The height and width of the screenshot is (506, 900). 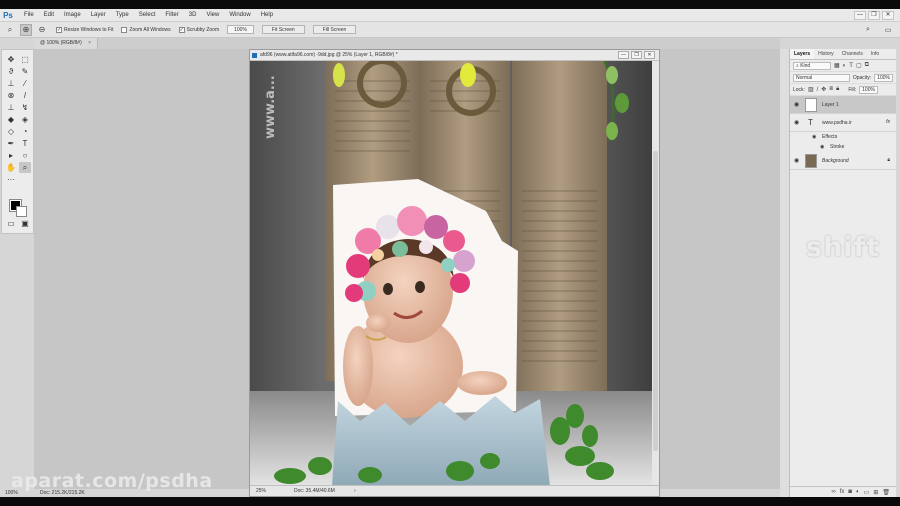 What do you see at coordinates (25, 155) in the screenshot?
I see `shape-tool-icon: ○` at bounding box center [25, 155].